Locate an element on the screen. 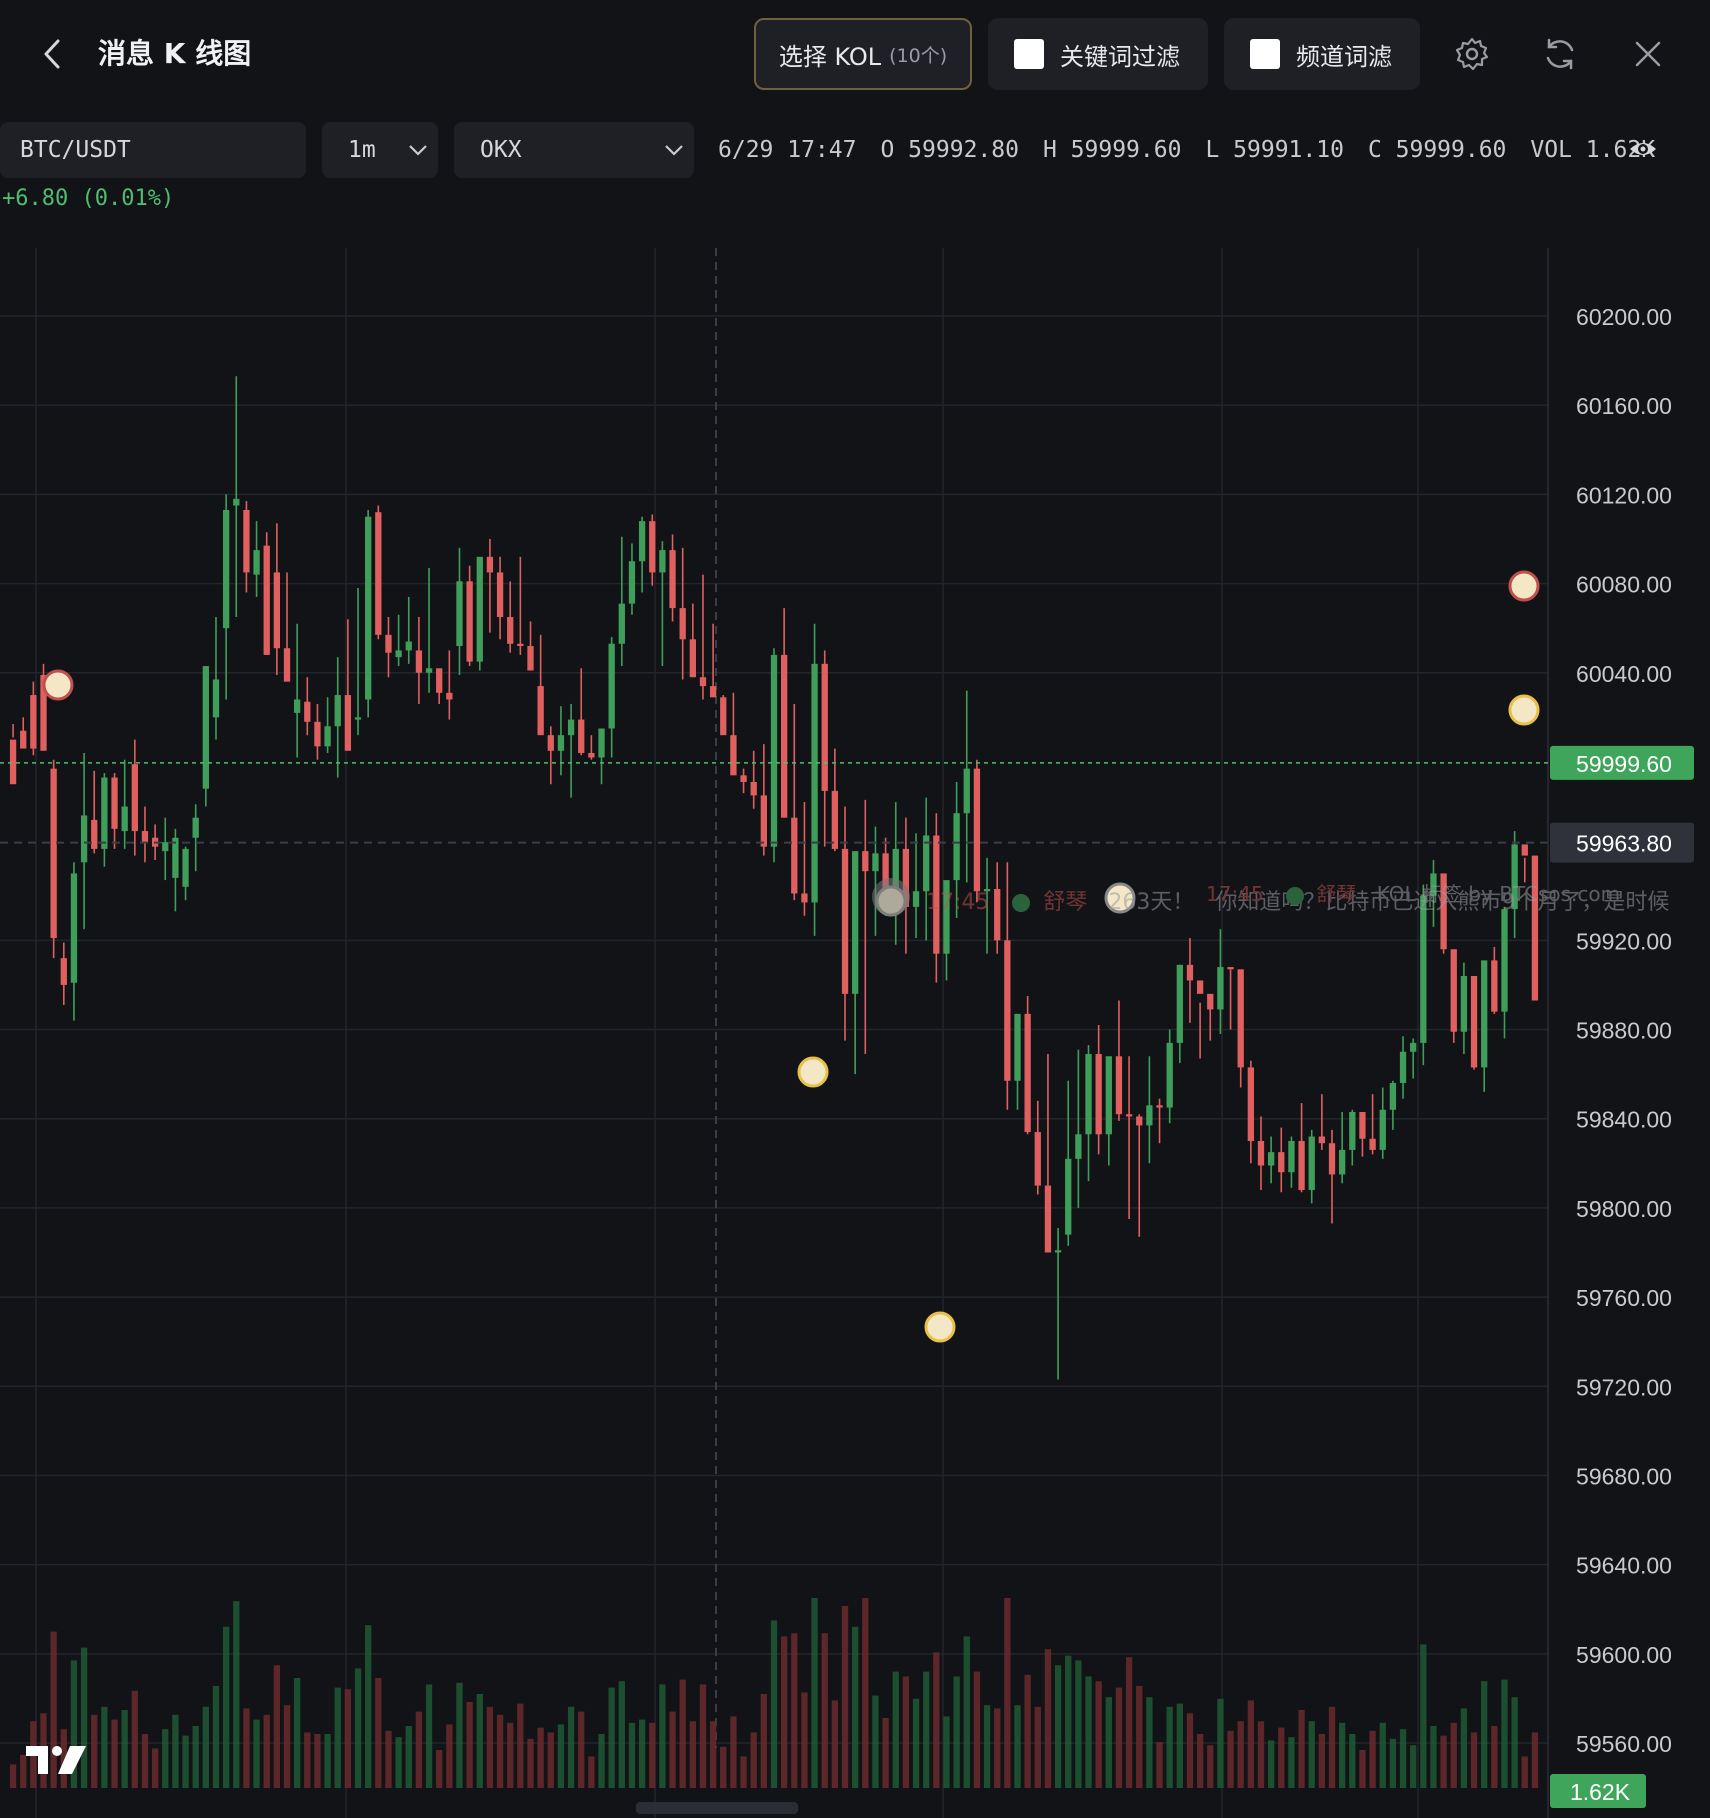  ohlc-open: O 59992.80 is located at coordinates (949, 150).